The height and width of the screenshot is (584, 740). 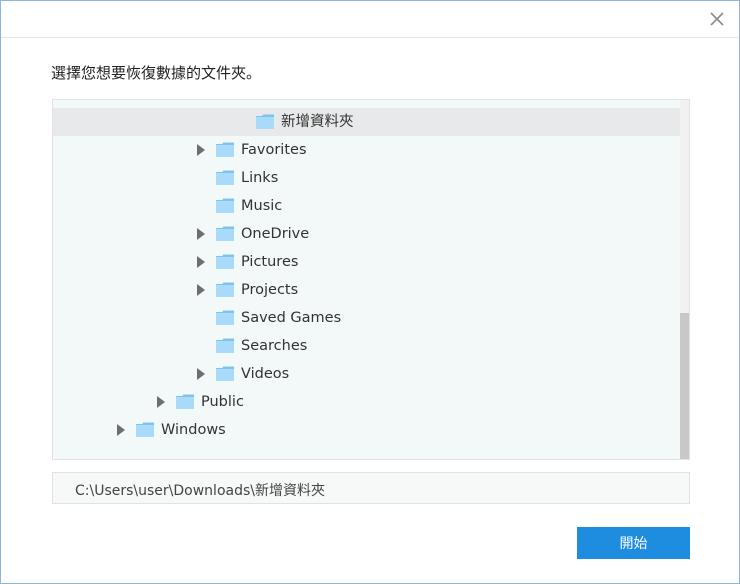 What do you see at coordinates (684, 386) in the screenshot?
I see `tree-scrollbar-thumb` at bounding box center [684, 386].